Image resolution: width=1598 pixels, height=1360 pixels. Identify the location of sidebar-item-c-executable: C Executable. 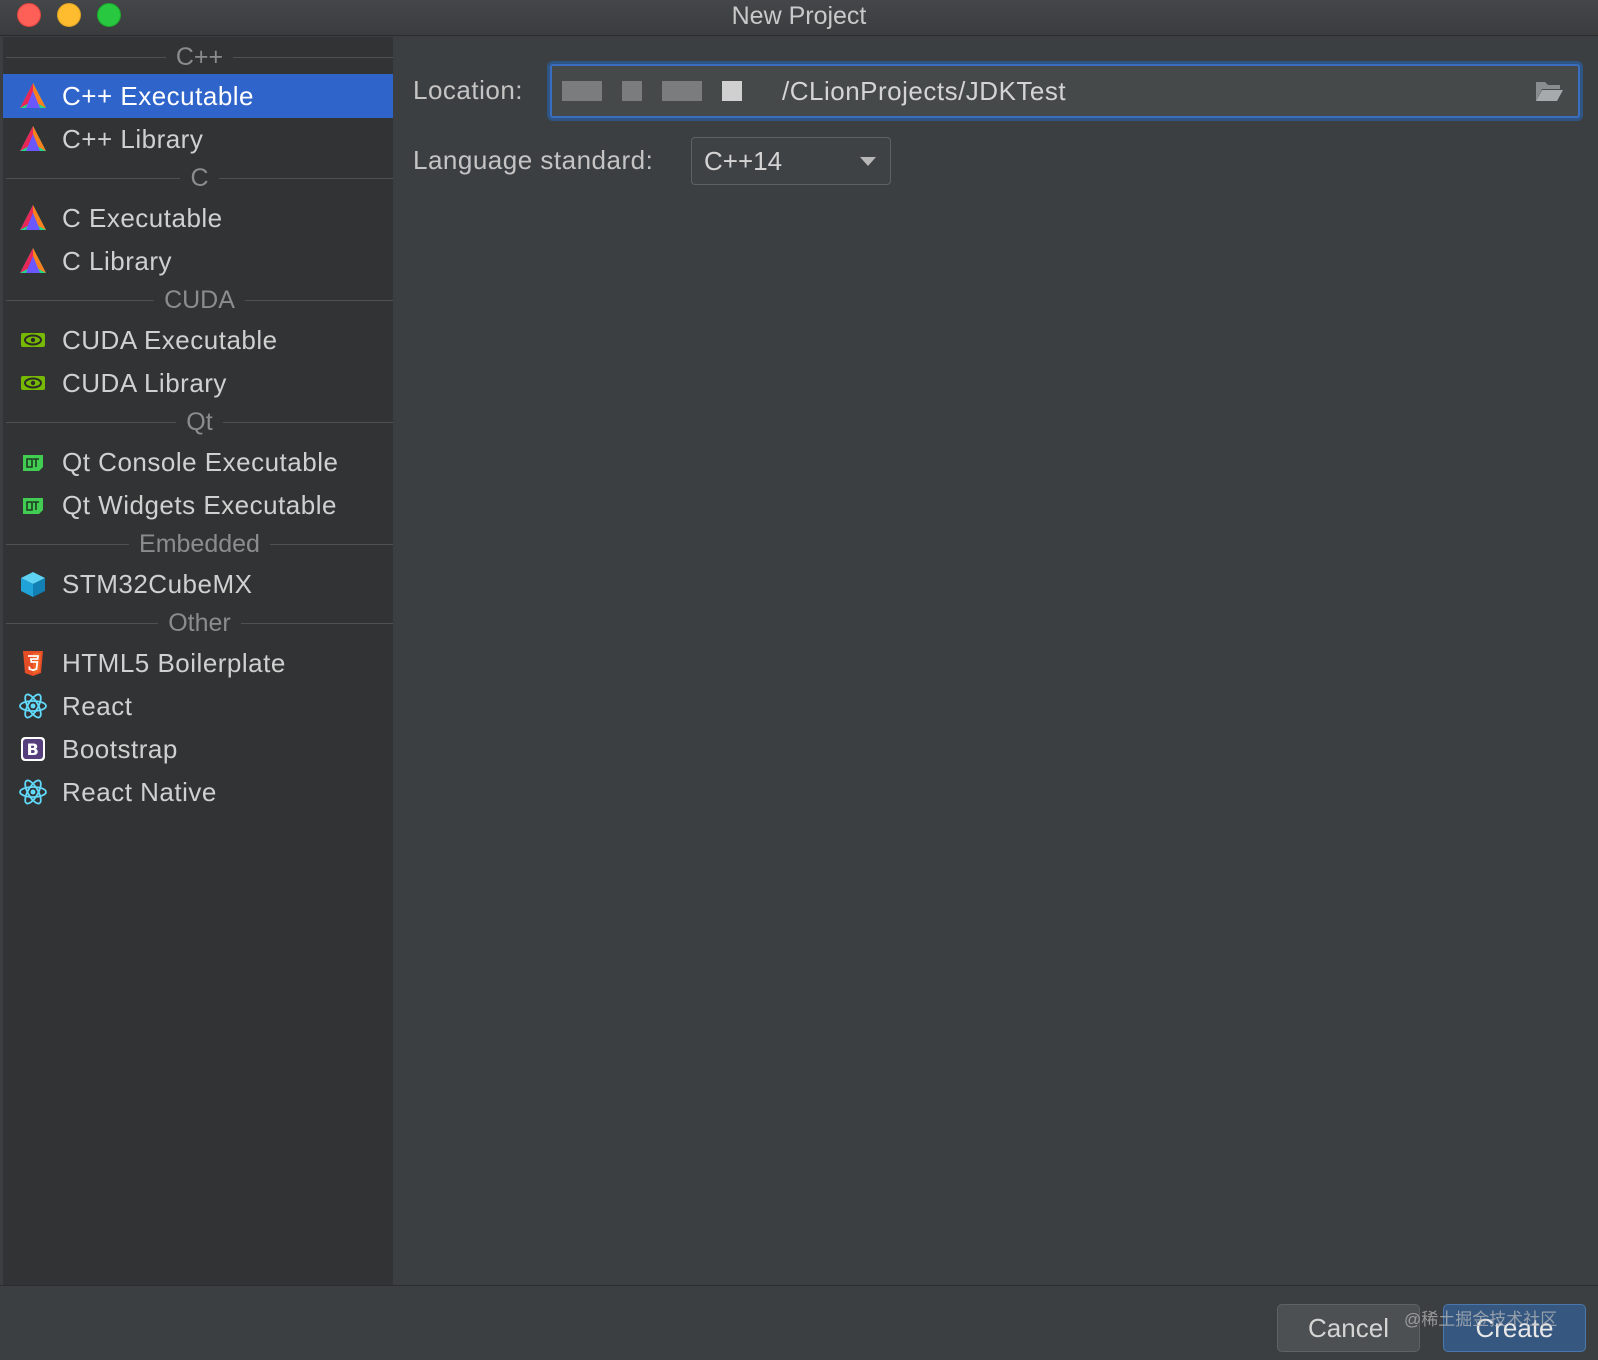
(198, 218).